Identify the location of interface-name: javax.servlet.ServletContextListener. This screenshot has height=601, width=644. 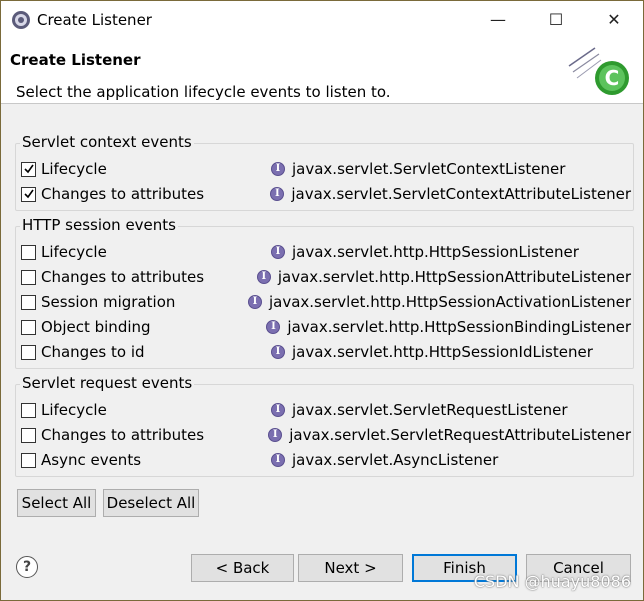
(429, 169).